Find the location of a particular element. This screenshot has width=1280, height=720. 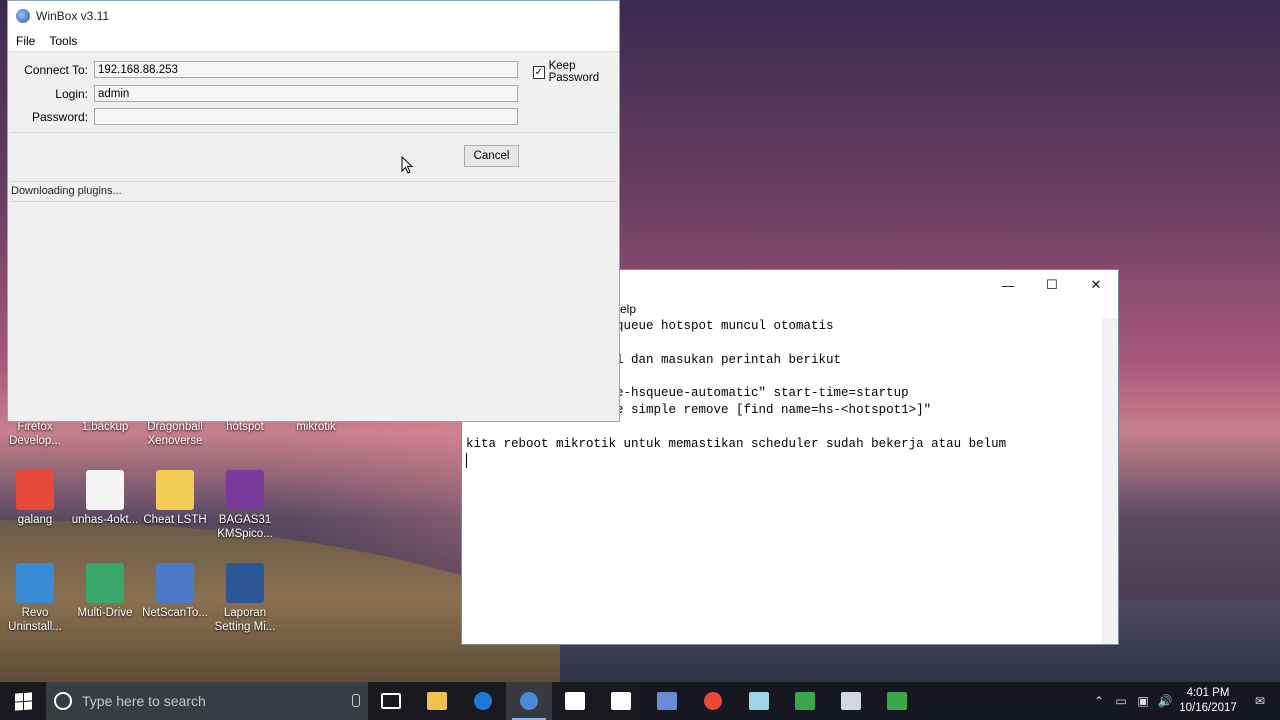

keep-password-checkbox: ✓ Keep Password is located at coordinates (576, 72).